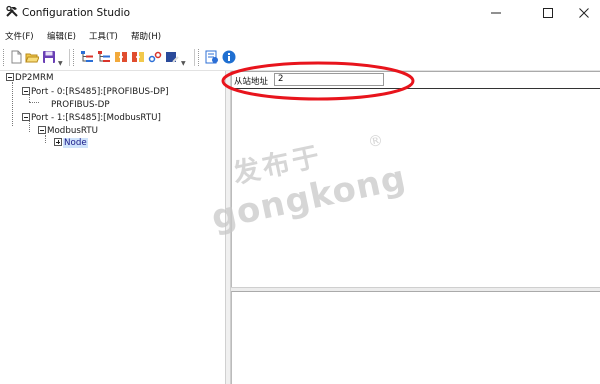 This screenshot has height=384, width=600. I want to click on tree-collapse-icon, so click(104, 57).